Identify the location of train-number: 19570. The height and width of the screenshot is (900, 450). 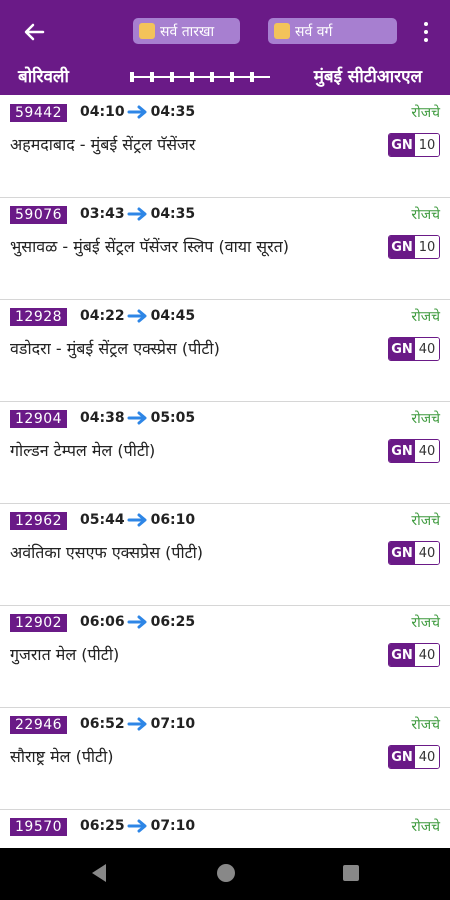
(39, 827).